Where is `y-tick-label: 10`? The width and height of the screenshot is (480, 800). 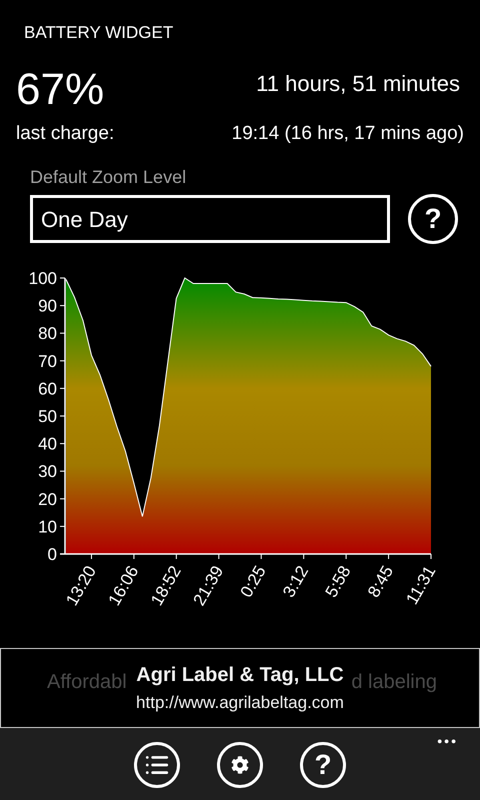
y-tick-label: 10 is located at coordinates (47, 526).